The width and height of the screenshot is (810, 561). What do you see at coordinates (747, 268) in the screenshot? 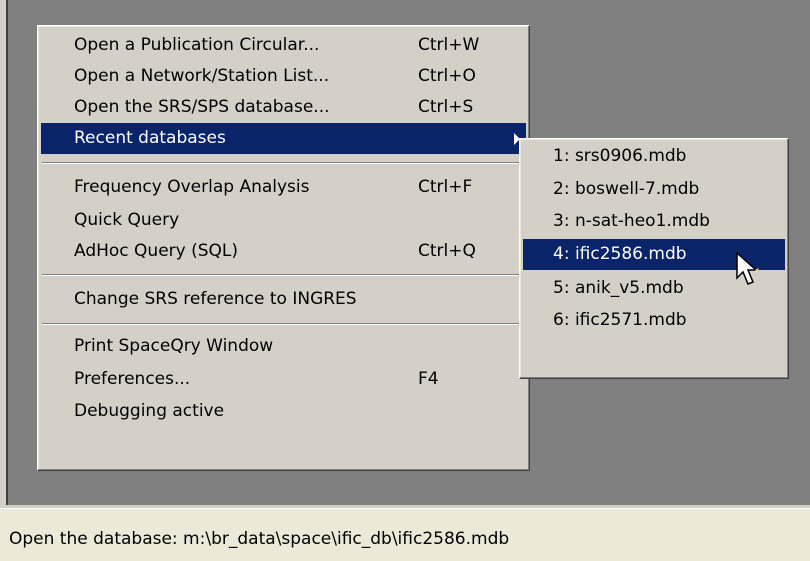
I see `mouse-pointer-icon` at bounding box center [747, 268].